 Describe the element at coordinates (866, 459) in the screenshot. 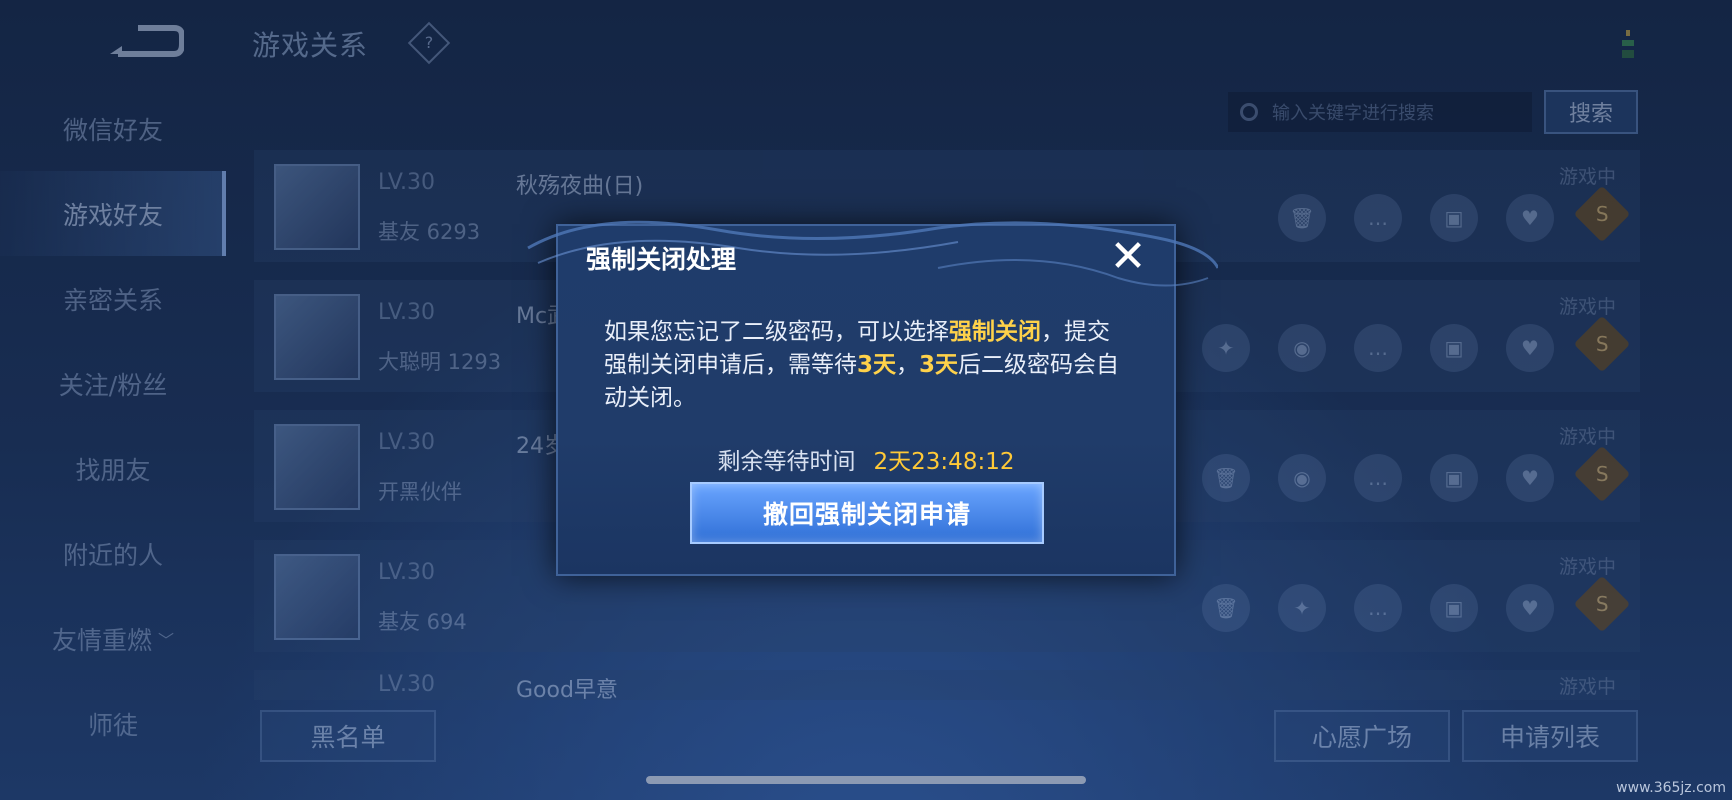

I see `wait-countdown: 剩余等待时间 2天23:48:12` at that location.